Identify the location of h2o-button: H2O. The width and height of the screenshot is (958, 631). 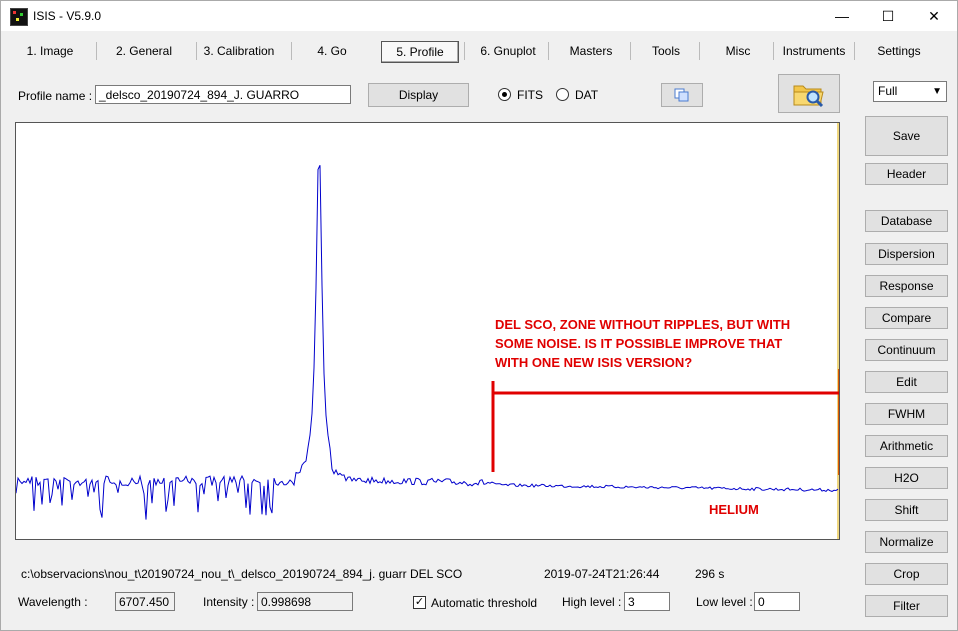
(906, 478).